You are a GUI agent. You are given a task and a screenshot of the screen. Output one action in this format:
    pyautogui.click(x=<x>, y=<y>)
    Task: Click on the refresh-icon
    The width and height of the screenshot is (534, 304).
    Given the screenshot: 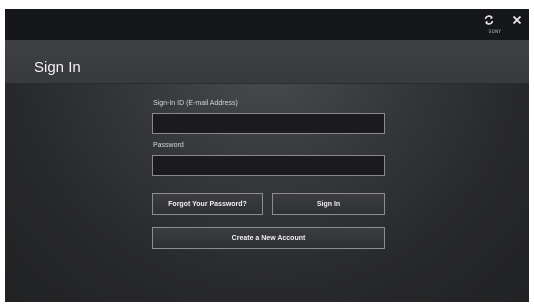 What is the action you would take?
    pyautogui.click(x=489, y=20)
    